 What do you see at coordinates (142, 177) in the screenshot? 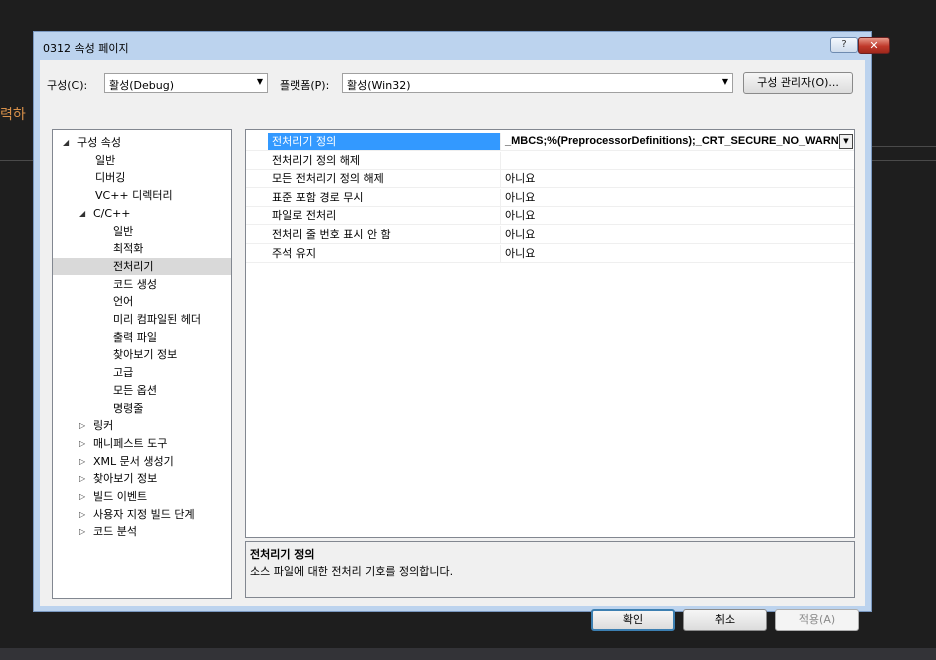
I see `tree-item: 디버깅` at bounding box center [142, 177].